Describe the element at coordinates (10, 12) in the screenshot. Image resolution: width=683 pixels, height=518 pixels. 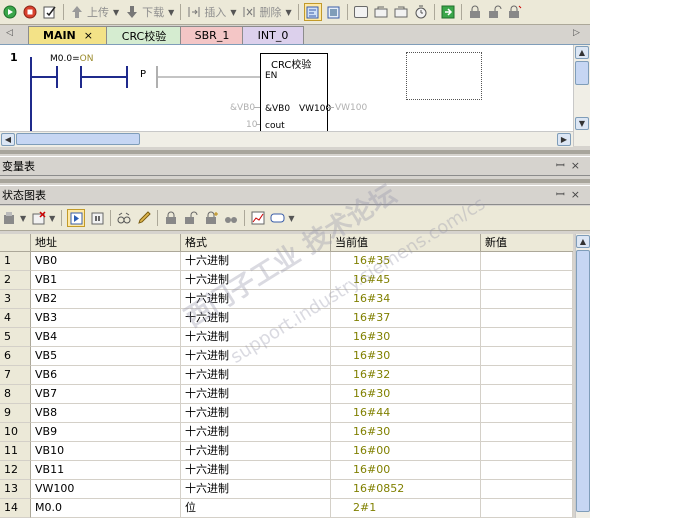
I see `run-icon` at that location.